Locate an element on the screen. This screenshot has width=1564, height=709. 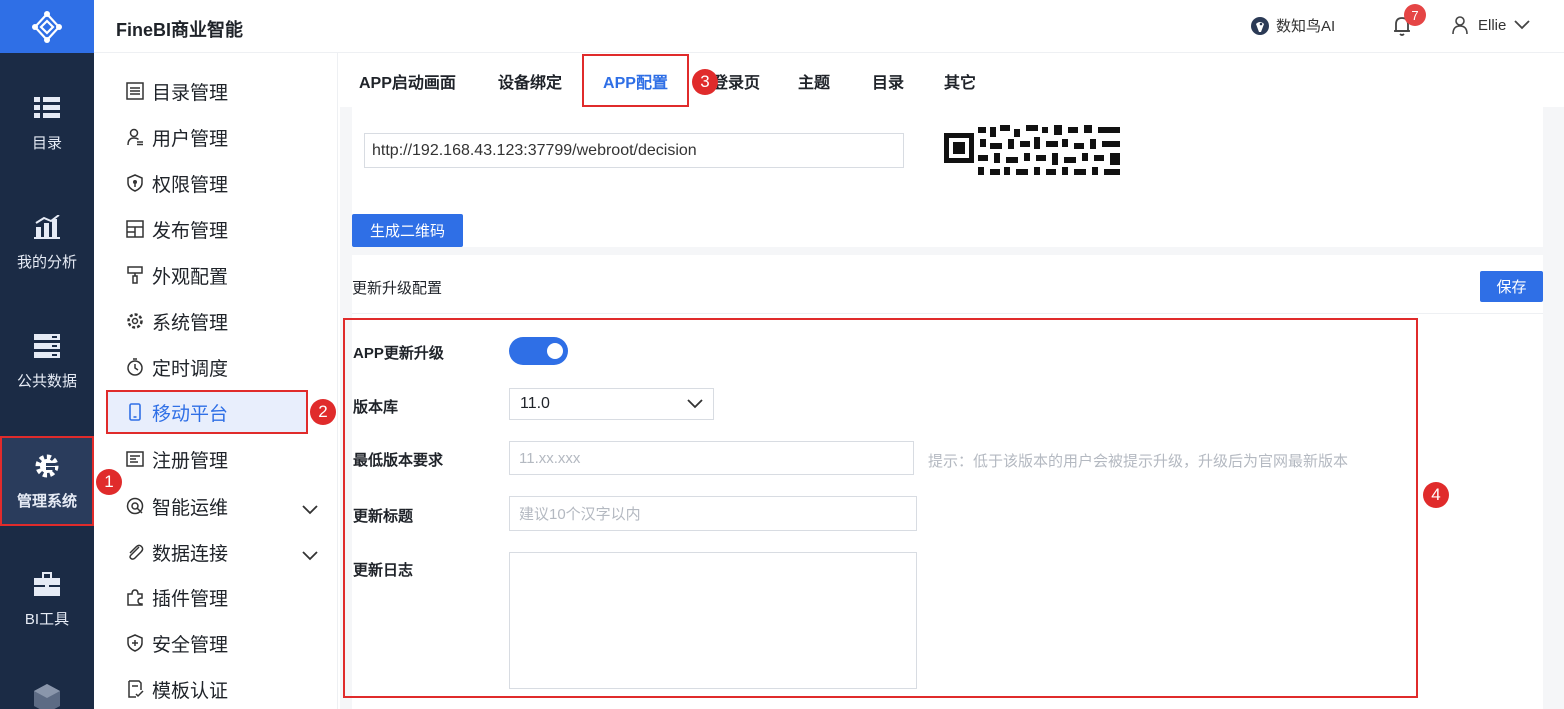
user-name: Ellie is located at coordinates (1492, 25).